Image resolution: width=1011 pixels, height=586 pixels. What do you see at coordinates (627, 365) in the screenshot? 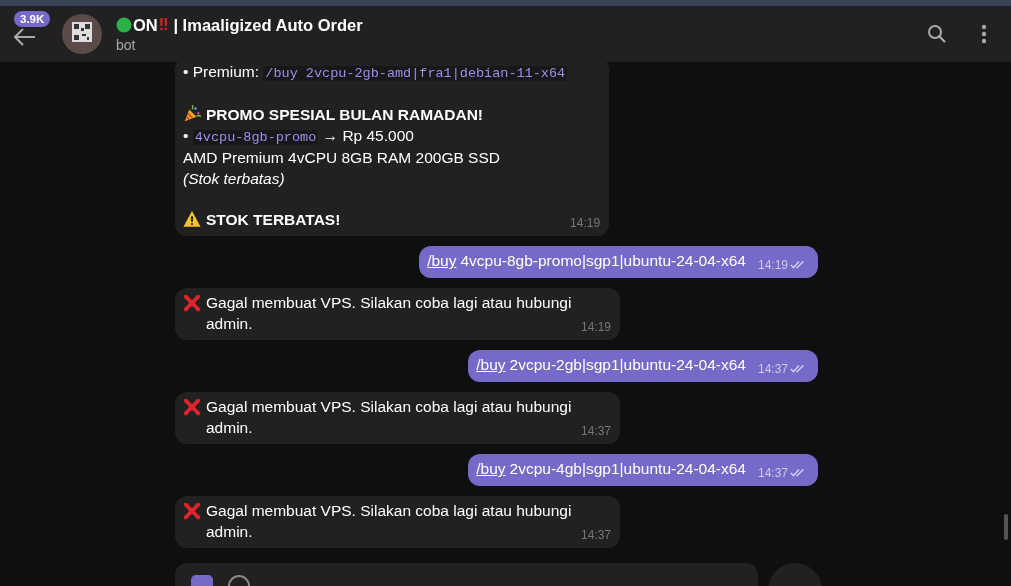
I see `message-text: 2vcpu-2gb|sgp1|ubuntu-24-04-x64` at bounding box center [627, 365].